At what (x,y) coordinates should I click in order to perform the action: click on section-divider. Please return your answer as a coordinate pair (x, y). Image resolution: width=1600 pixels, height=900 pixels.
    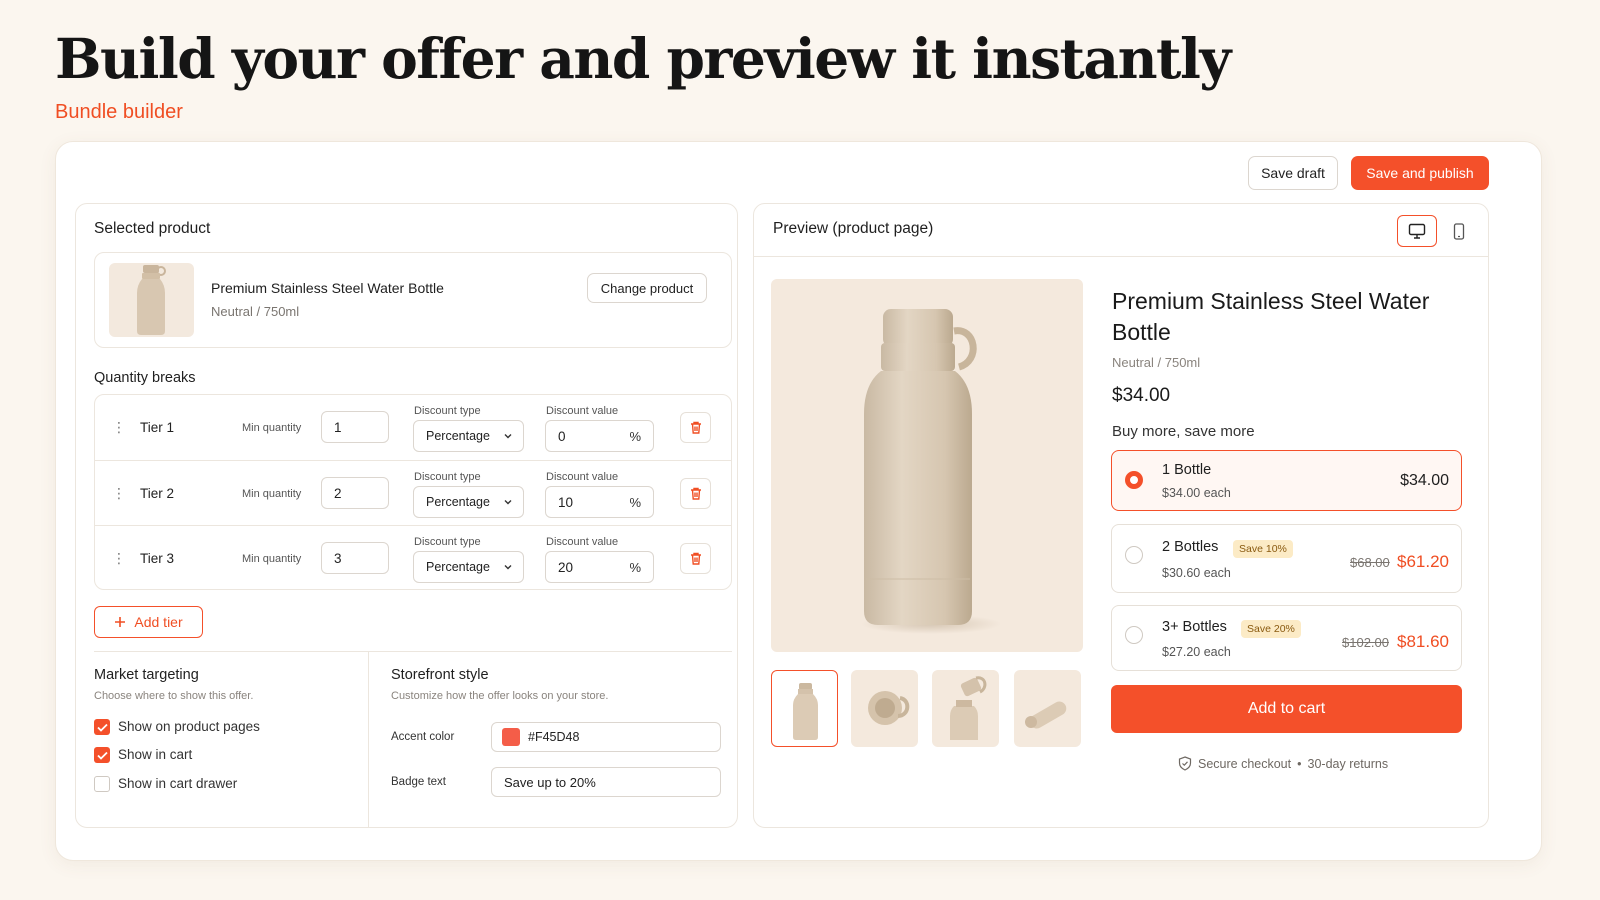
    Looking at the image, I should click on (413, 651).